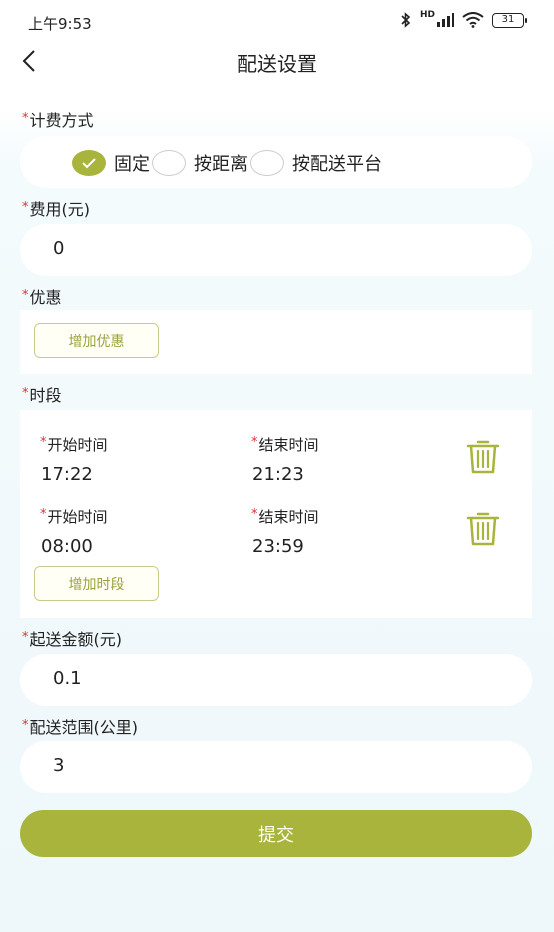 The width and height of the screenshot is (554, 932). I want to click on status-time: 上午9:53, so click(60, 24).